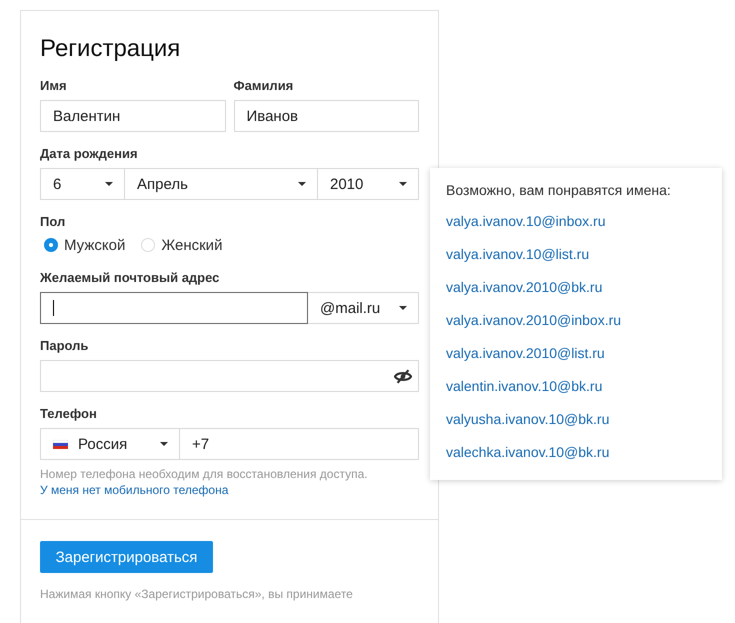 The image size is (735, 623). What do you see at coordinates (174, 308) in the screenshot?
I see `email-field` at bounding box center [174, 308].